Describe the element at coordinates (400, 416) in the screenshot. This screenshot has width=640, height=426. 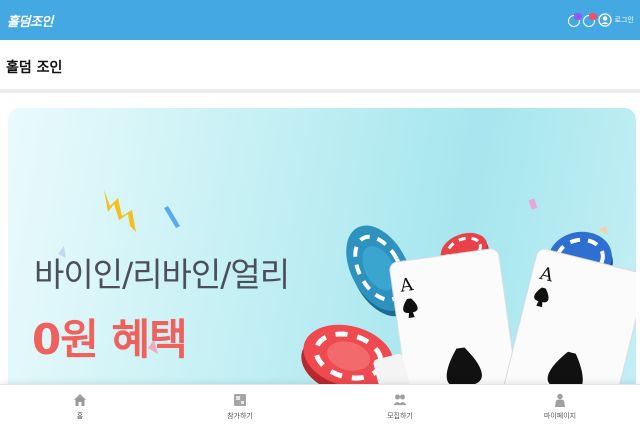
I see `tab-recruit-label: 모집하기` at that location.